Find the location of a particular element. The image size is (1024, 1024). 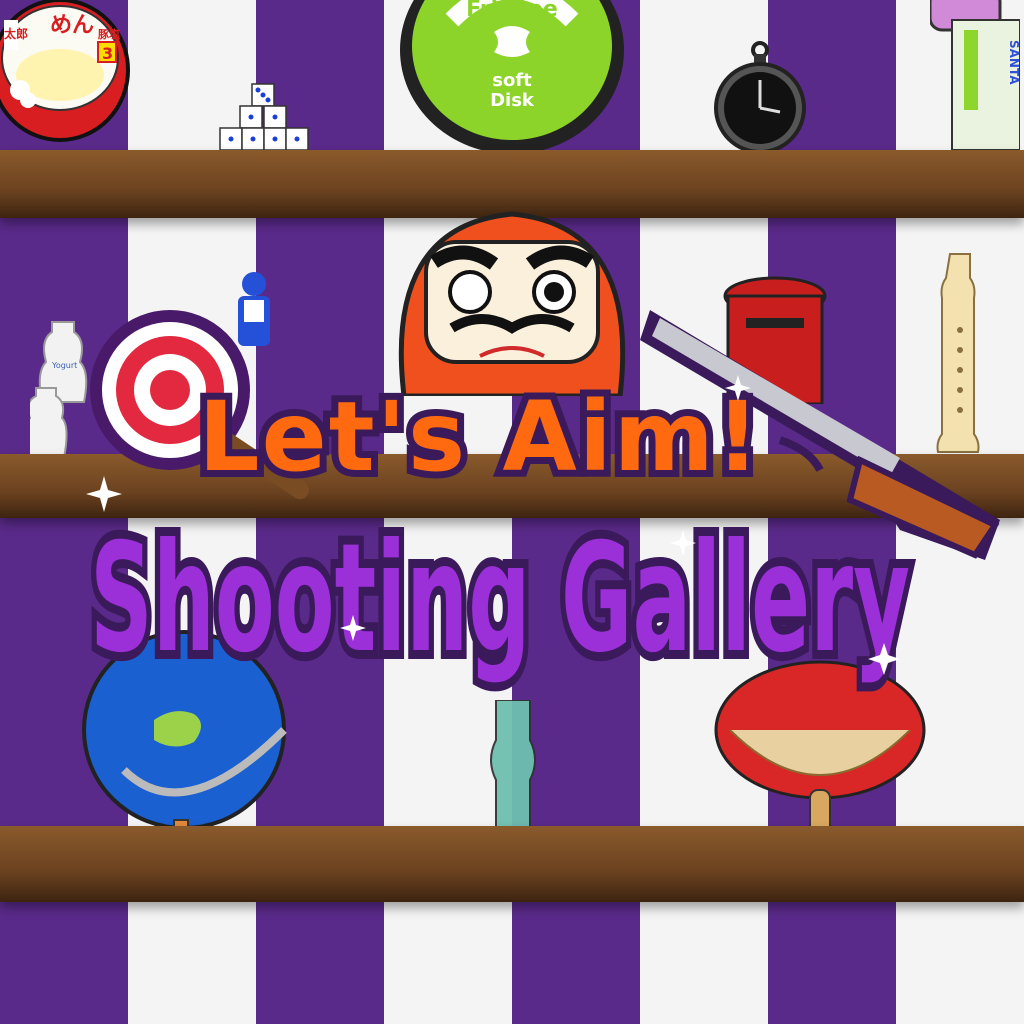

title-line-1: Let's Aim! is located at coordinates (479, 437).